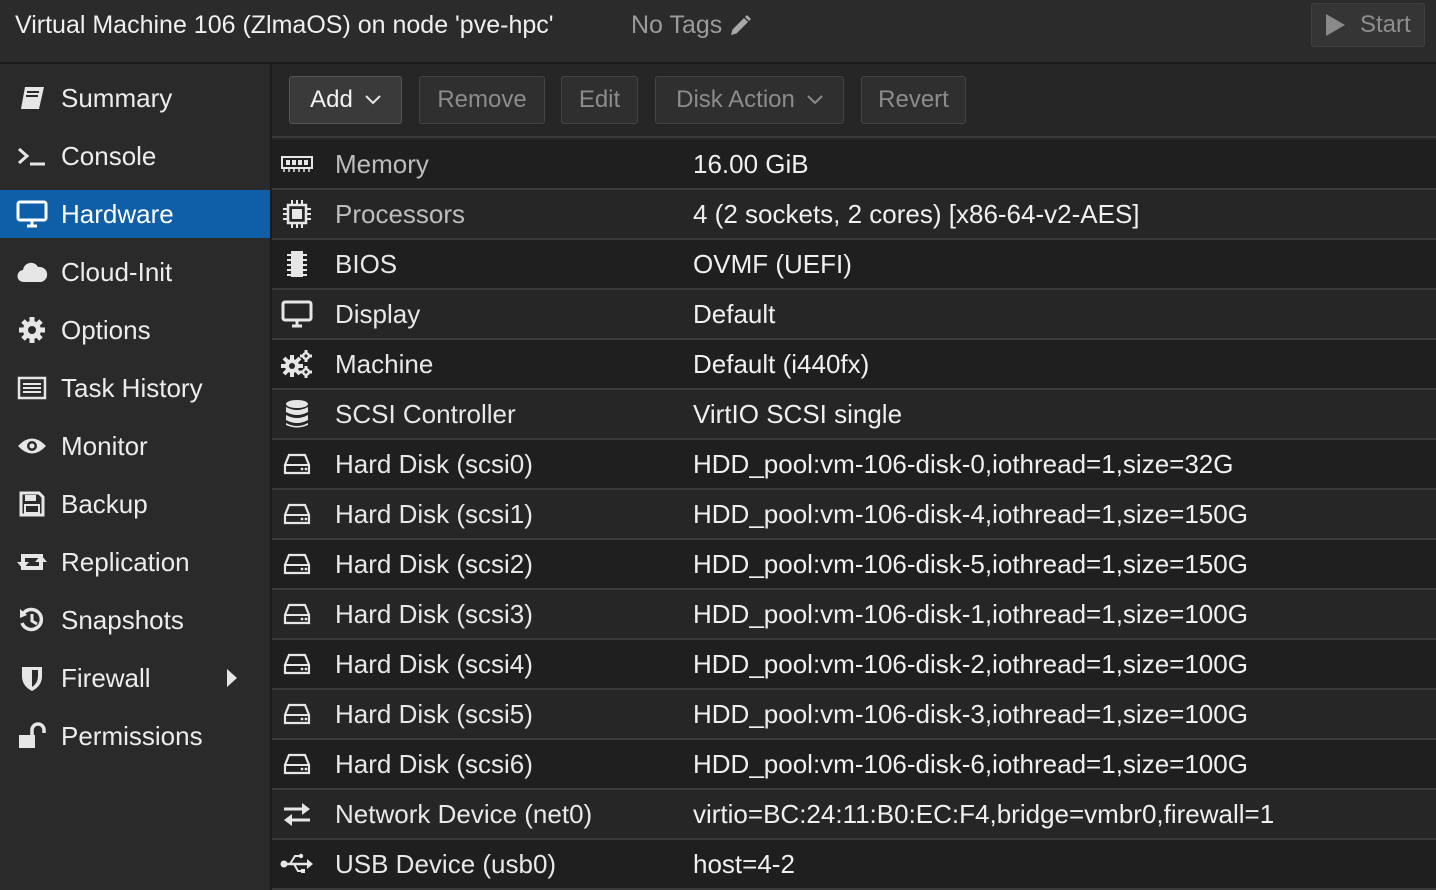  What do you see at coordinates (854, 315) in the screenshot?
I see `hardware-row-display: Display Default` at bounding box center [854, 315].